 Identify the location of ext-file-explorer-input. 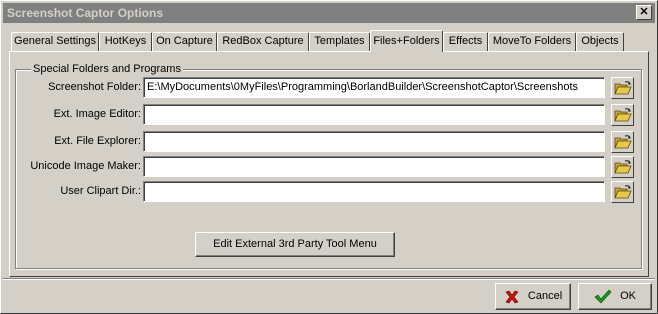
(374, 141).